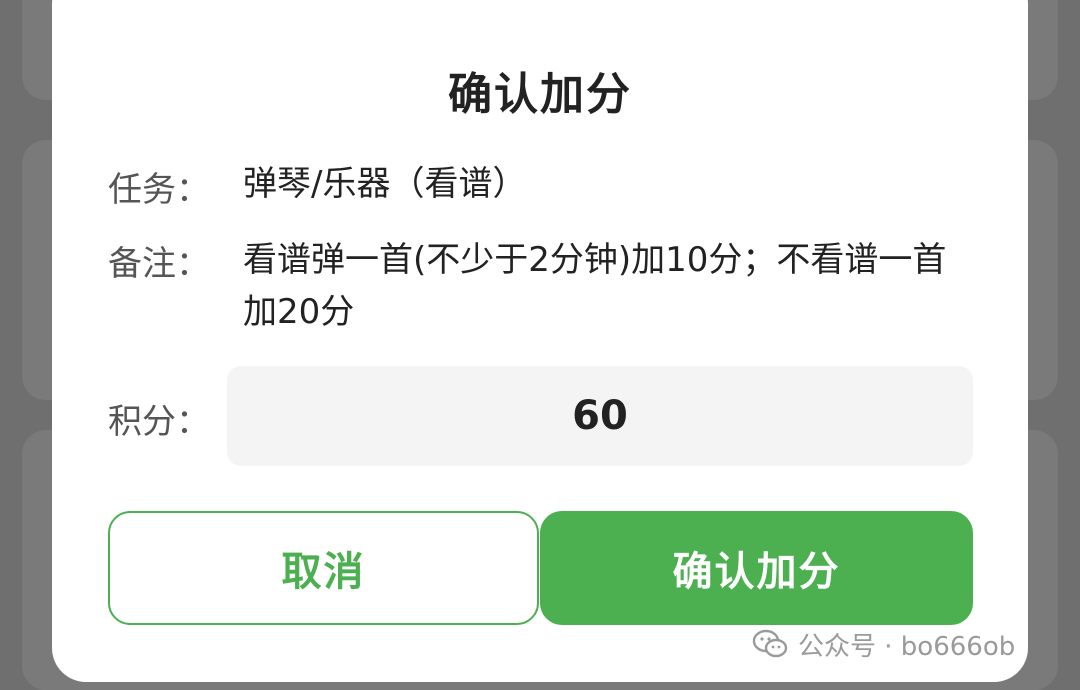 The height and width of the screenshot is (690, 1080). What do you see at coordinates (385, 184) in the screenshot?
I see `task-value: 弹琴/乐器（看谱）` at bounding box center [385, 184].